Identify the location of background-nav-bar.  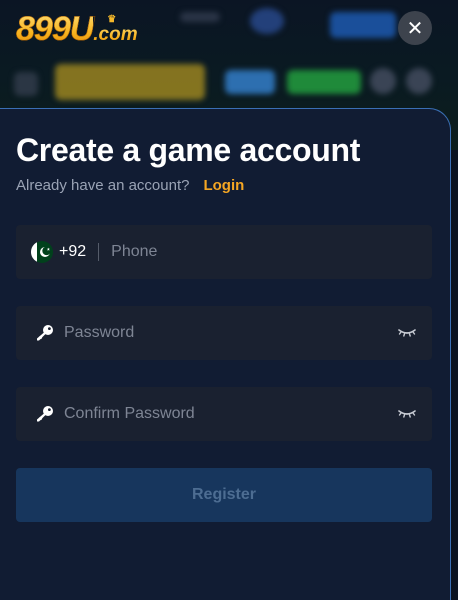
(229, 85).